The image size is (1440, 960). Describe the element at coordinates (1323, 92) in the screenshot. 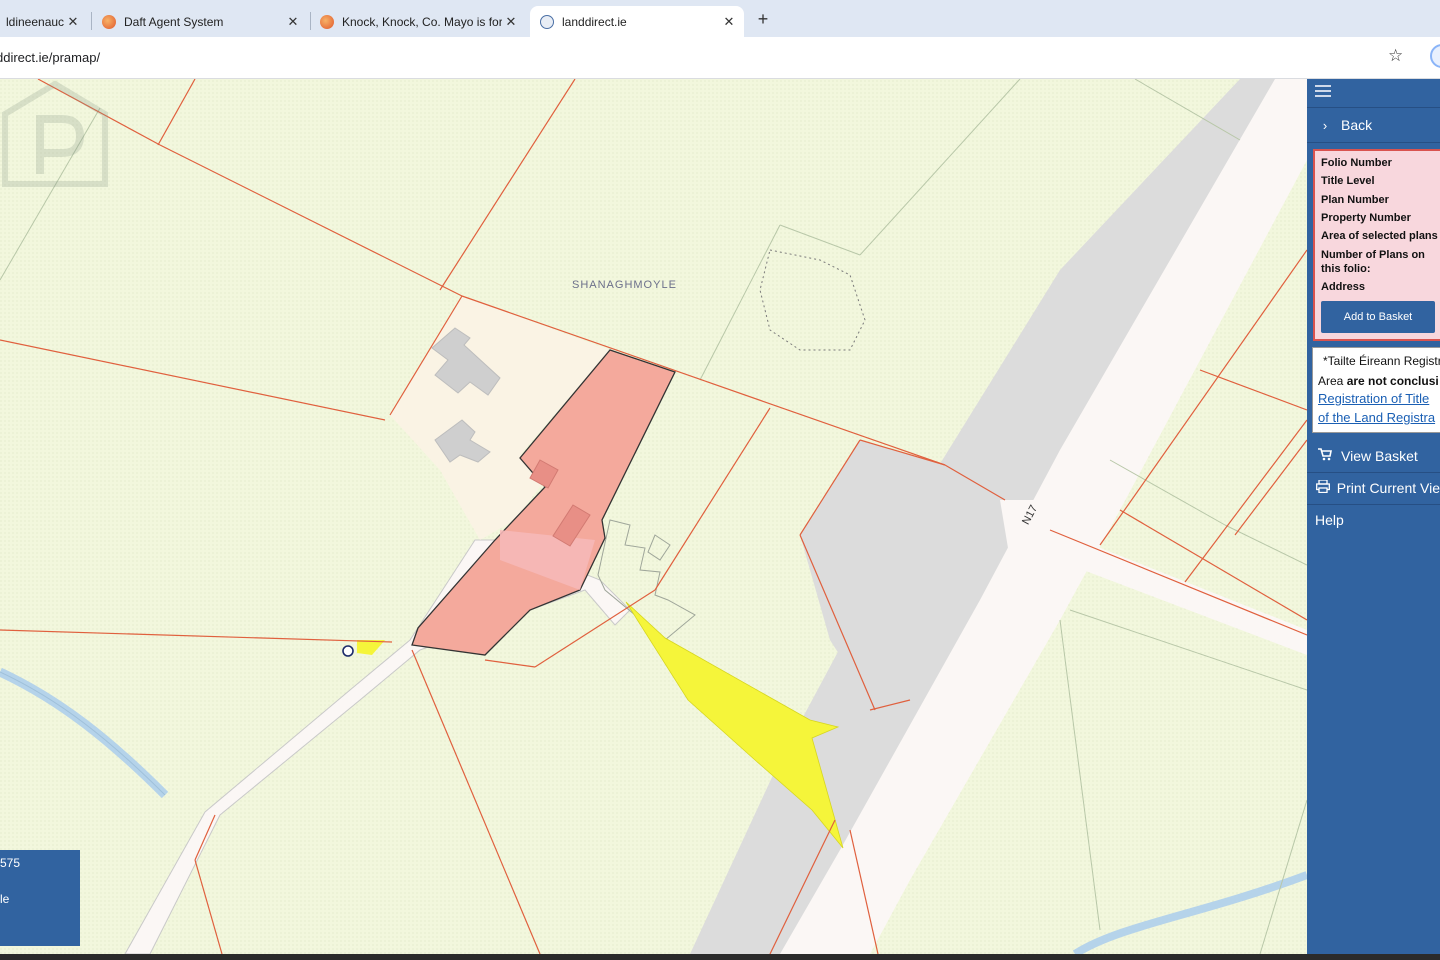

I see `menu-hamburger-icon` at that location.